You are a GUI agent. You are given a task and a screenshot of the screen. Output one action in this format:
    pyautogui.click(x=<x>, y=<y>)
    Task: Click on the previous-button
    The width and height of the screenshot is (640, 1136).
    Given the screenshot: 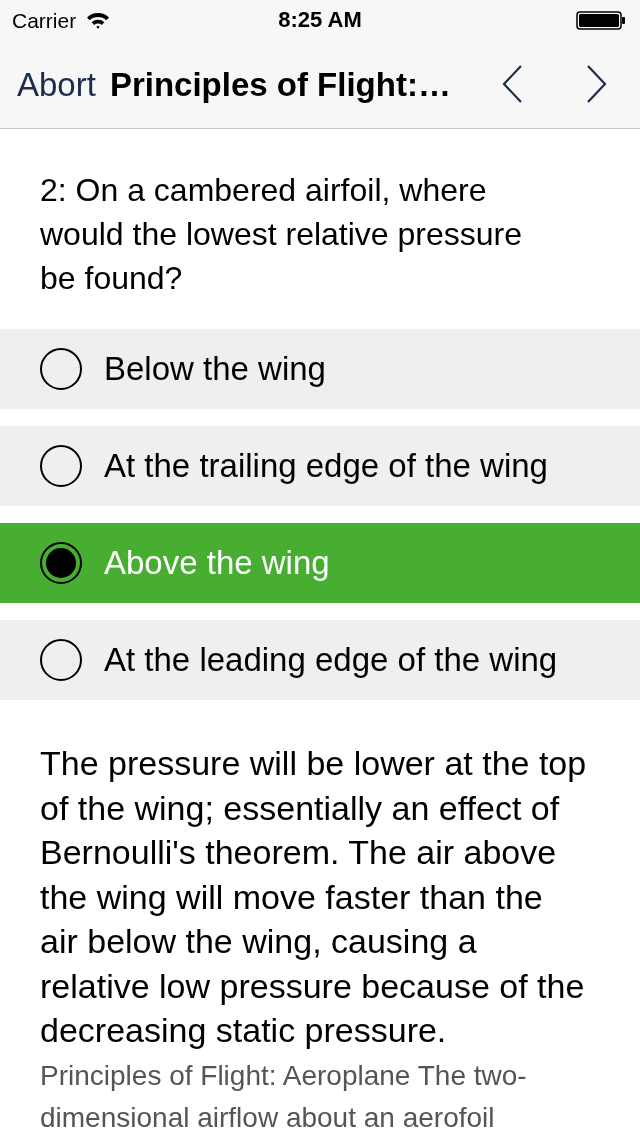 What is the action you would take?
    pyautogui.click(x=512, y=84)
    